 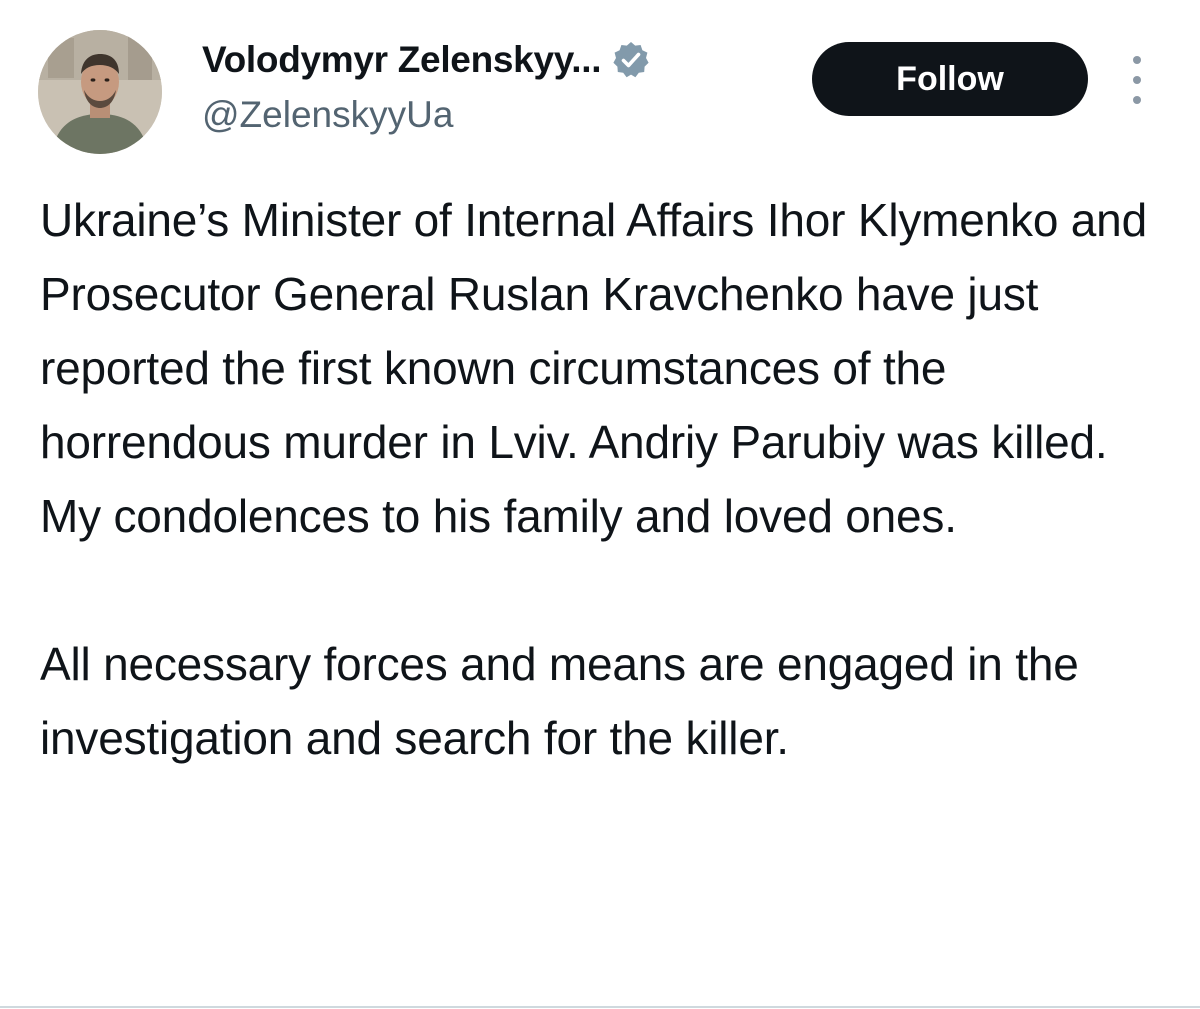 I want to click on more-options-button, so click(x=1137, y=80).